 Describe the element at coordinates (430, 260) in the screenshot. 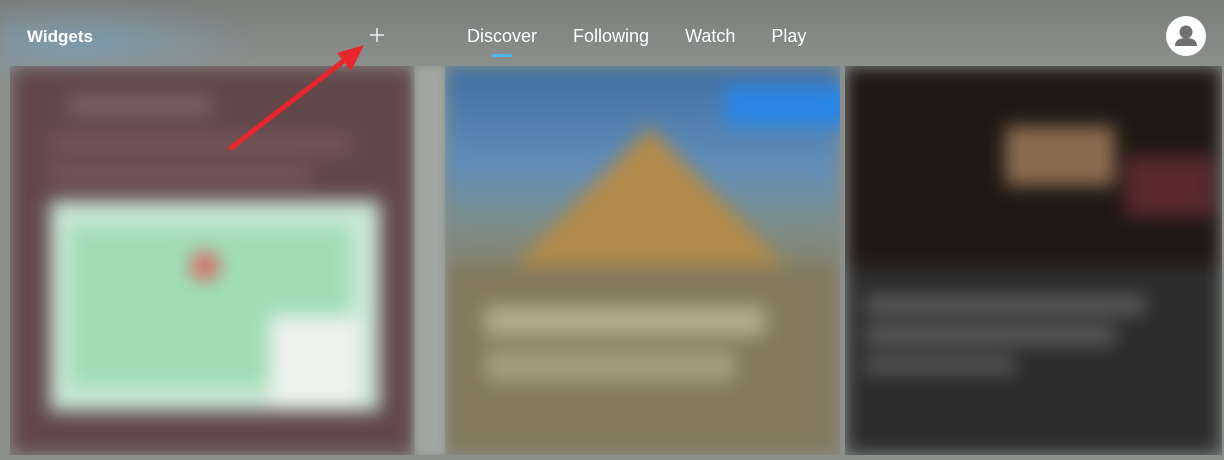

I see `card-gap` at that location.